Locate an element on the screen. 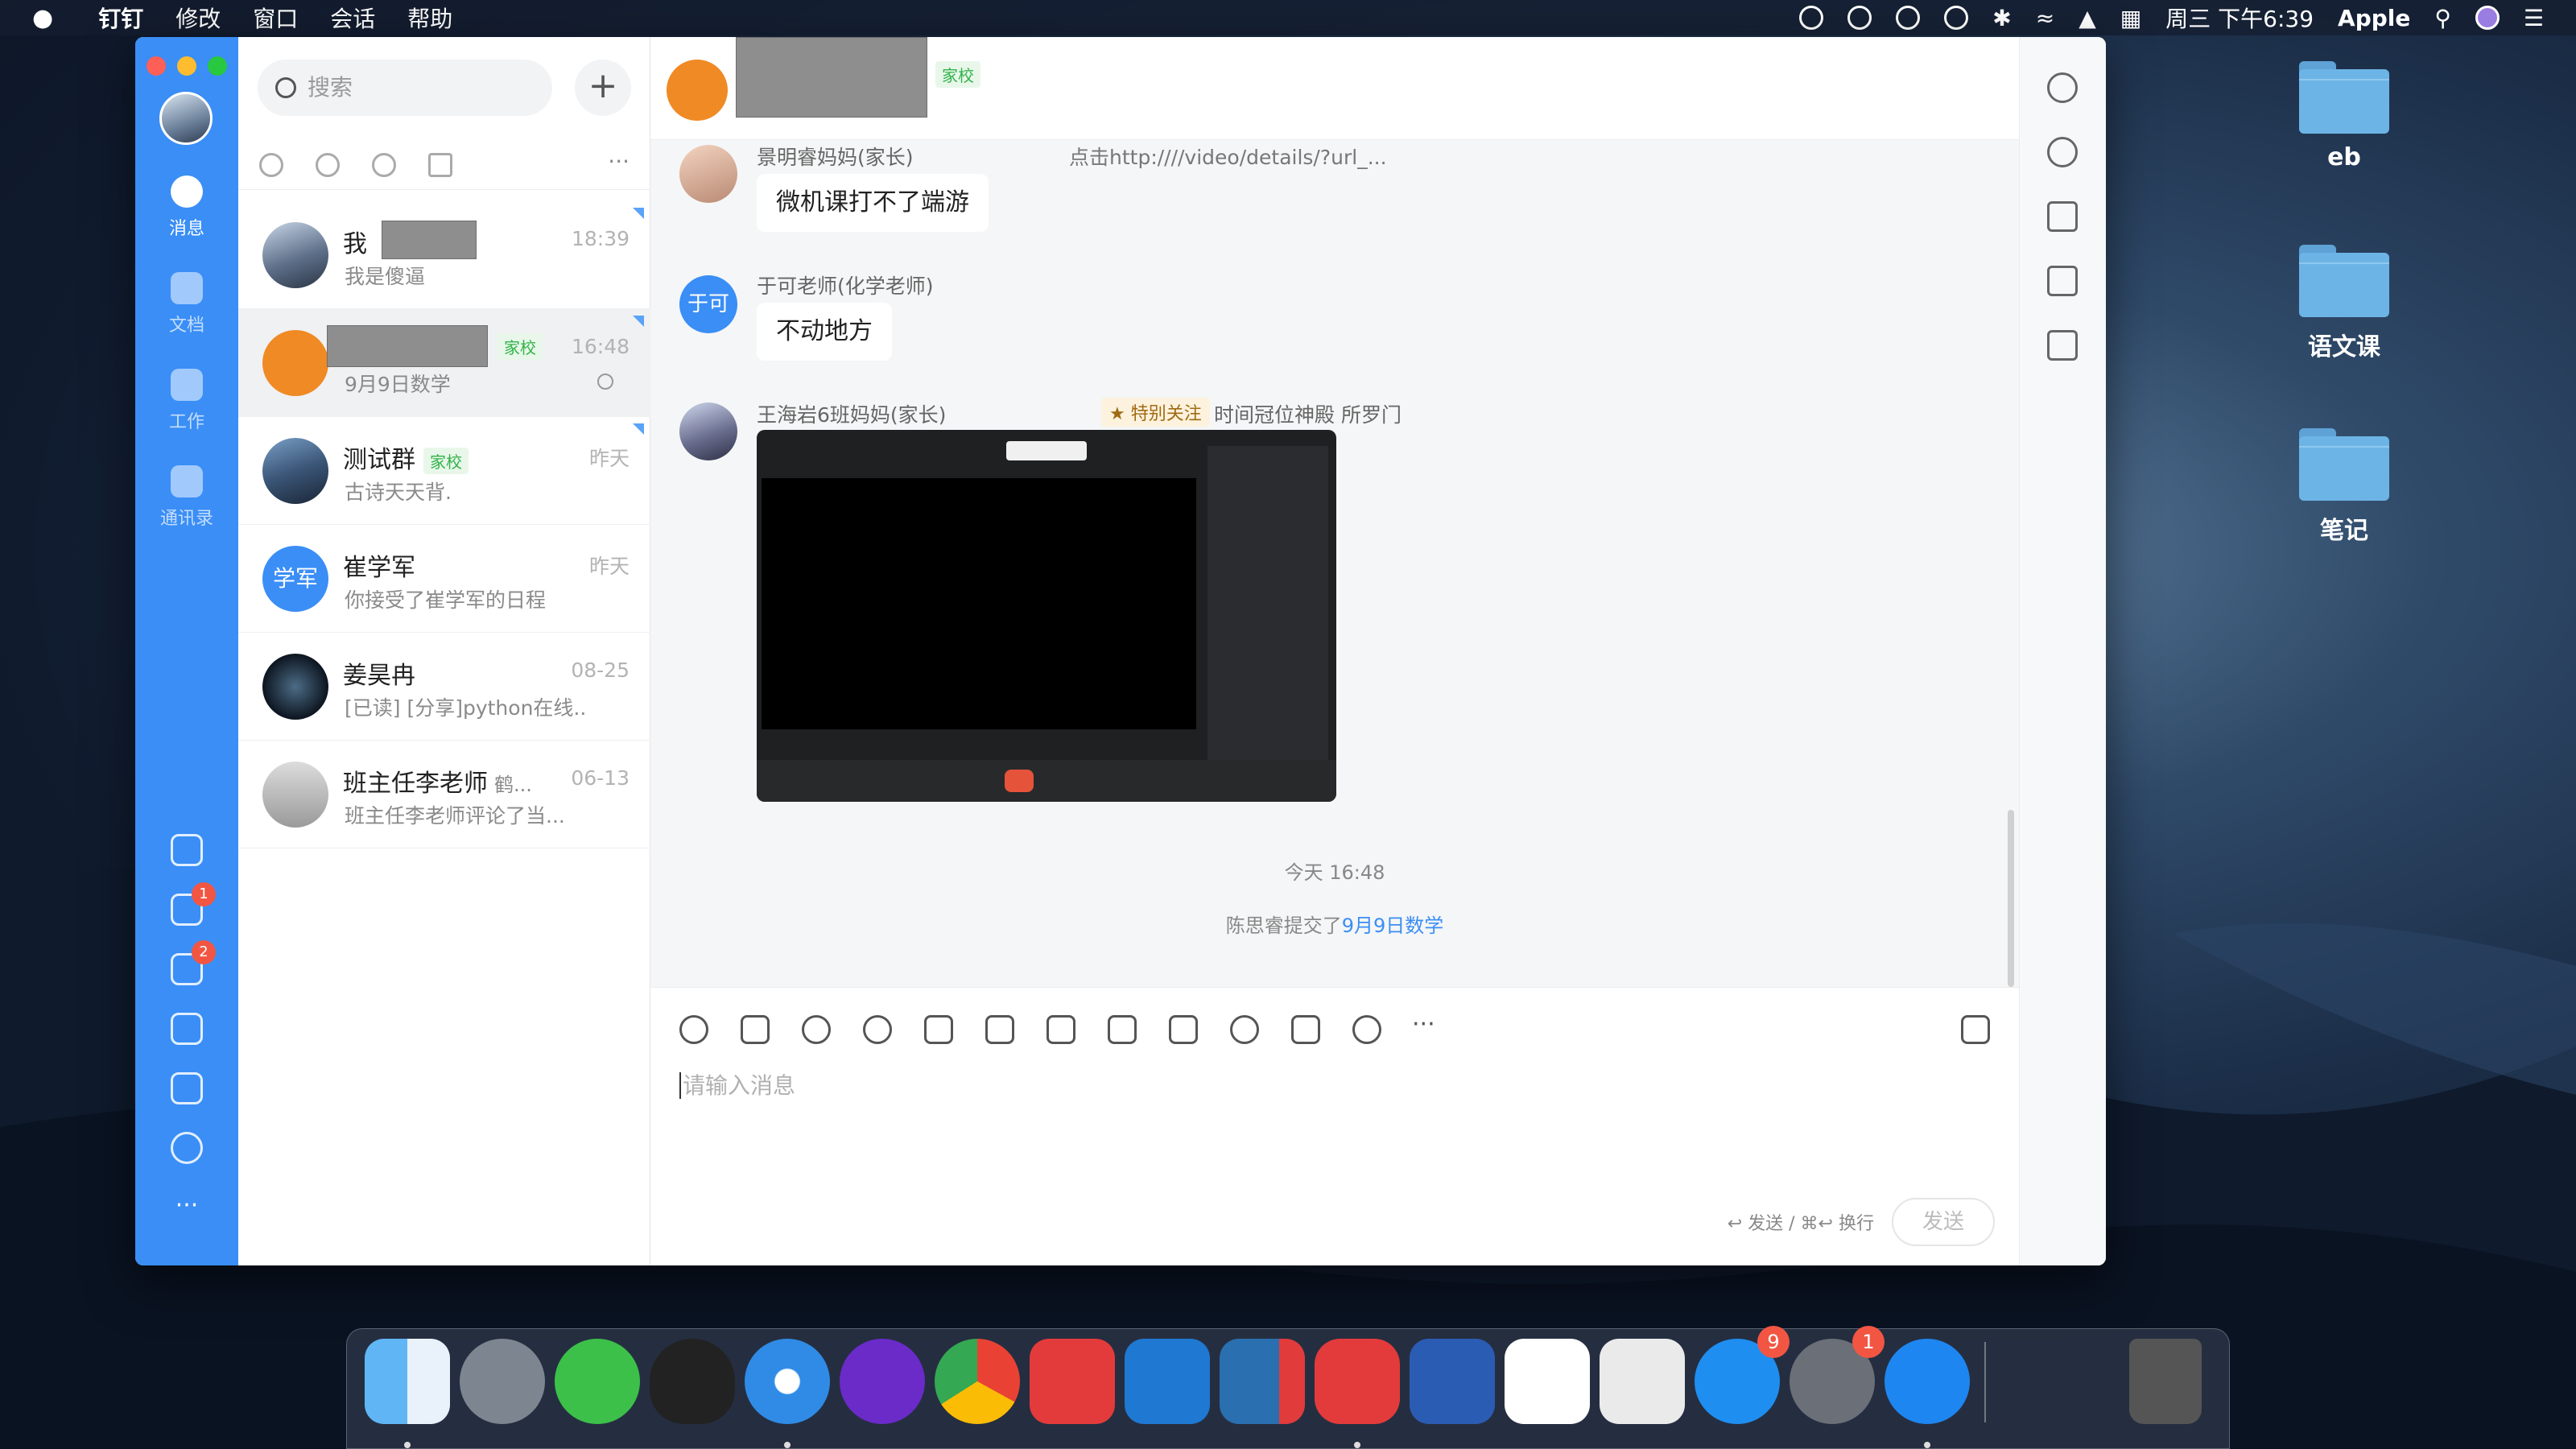 The height and width of the screenshot is (1449, 2576). conversation-item: 学军 崔学军 你接受了崔学军的日程 昨天 is located at coordinates (444, 579).